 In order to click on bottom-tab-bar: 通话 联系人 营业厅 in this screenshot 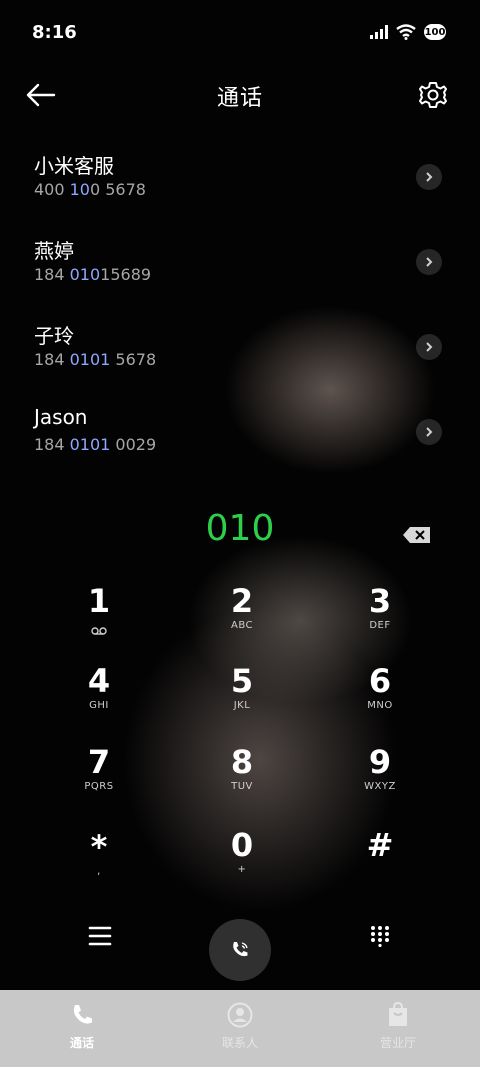, I will do `click(240, 1028)`.